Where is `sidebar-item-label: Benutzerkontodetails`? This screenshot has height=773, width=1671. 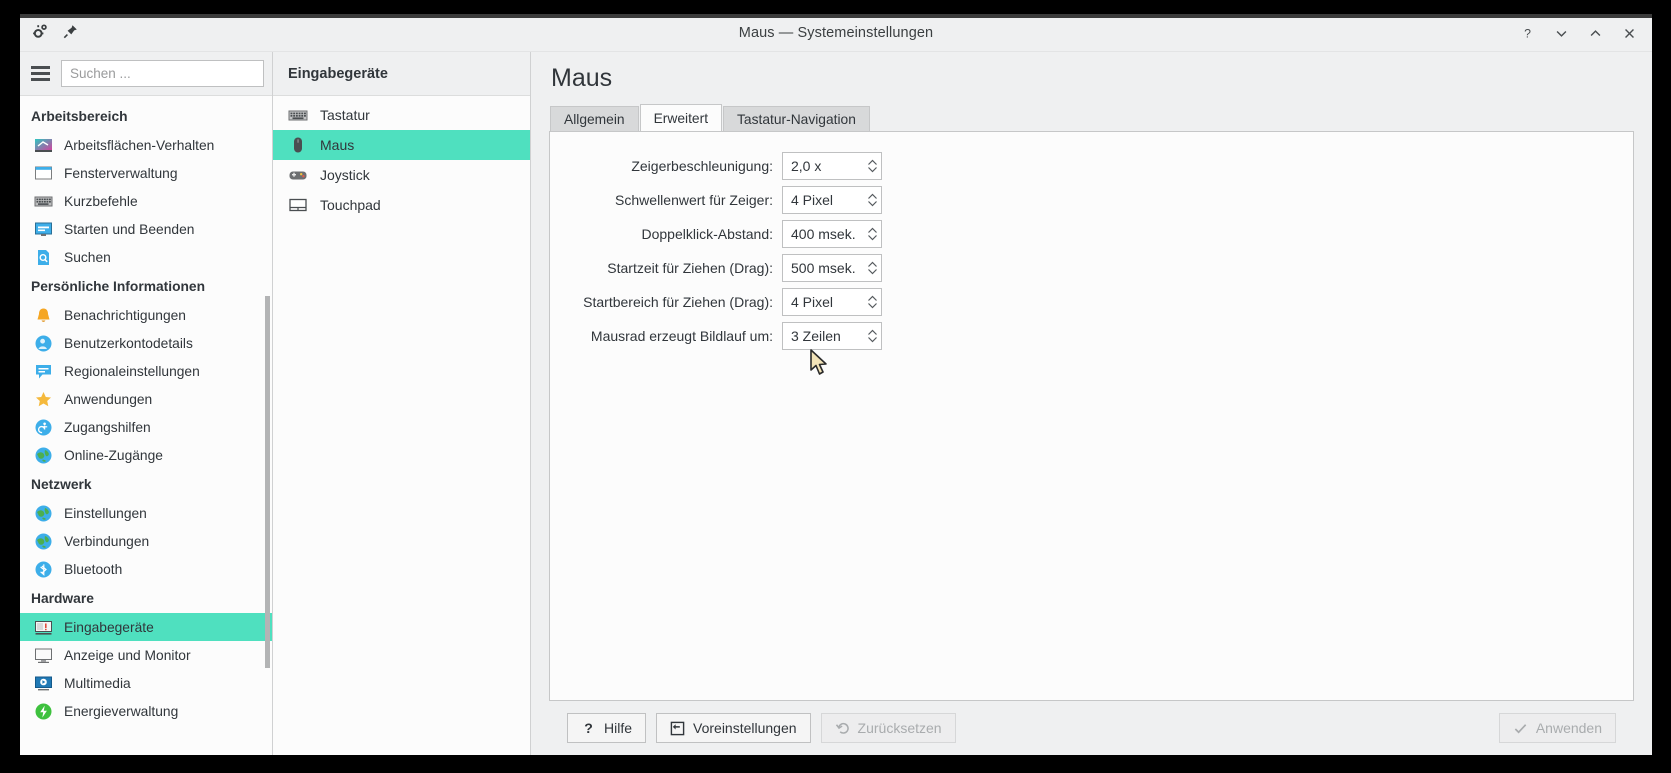 sidebar-item-label: Benutzerkontodetails is located at coordinates (128, 343).